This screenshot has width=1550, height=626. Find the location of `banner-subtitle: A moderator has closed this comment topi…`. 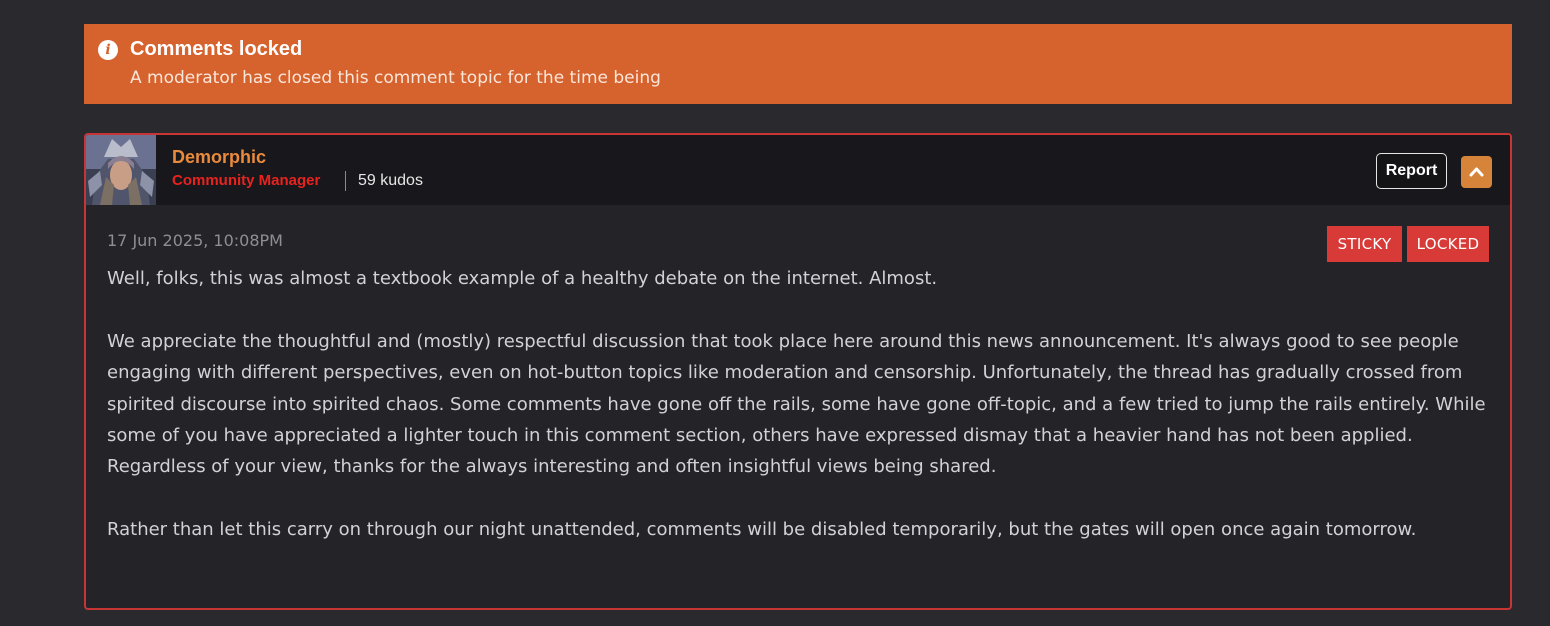

banner-subtitle: A moderator has closed this comment topi… is located at coordinates (395, 78).